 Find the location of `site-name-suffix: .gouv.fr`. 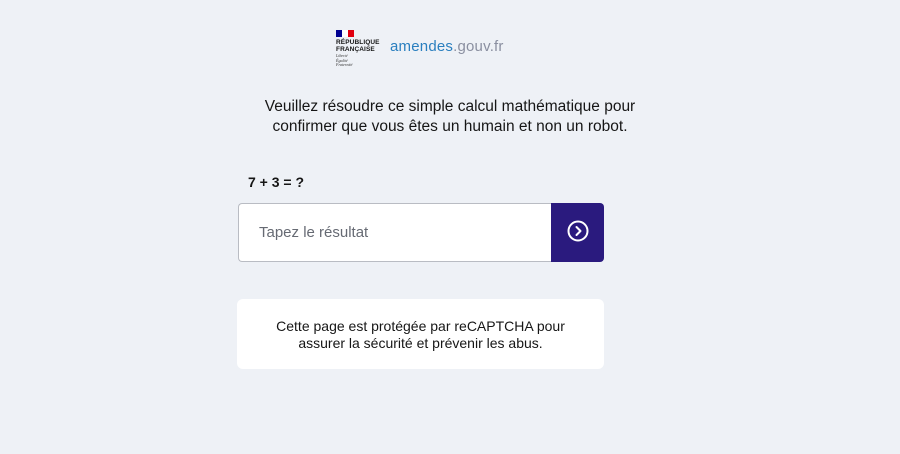

site-name-suffix: .gouv.fr is located at coordinates (478, 46).